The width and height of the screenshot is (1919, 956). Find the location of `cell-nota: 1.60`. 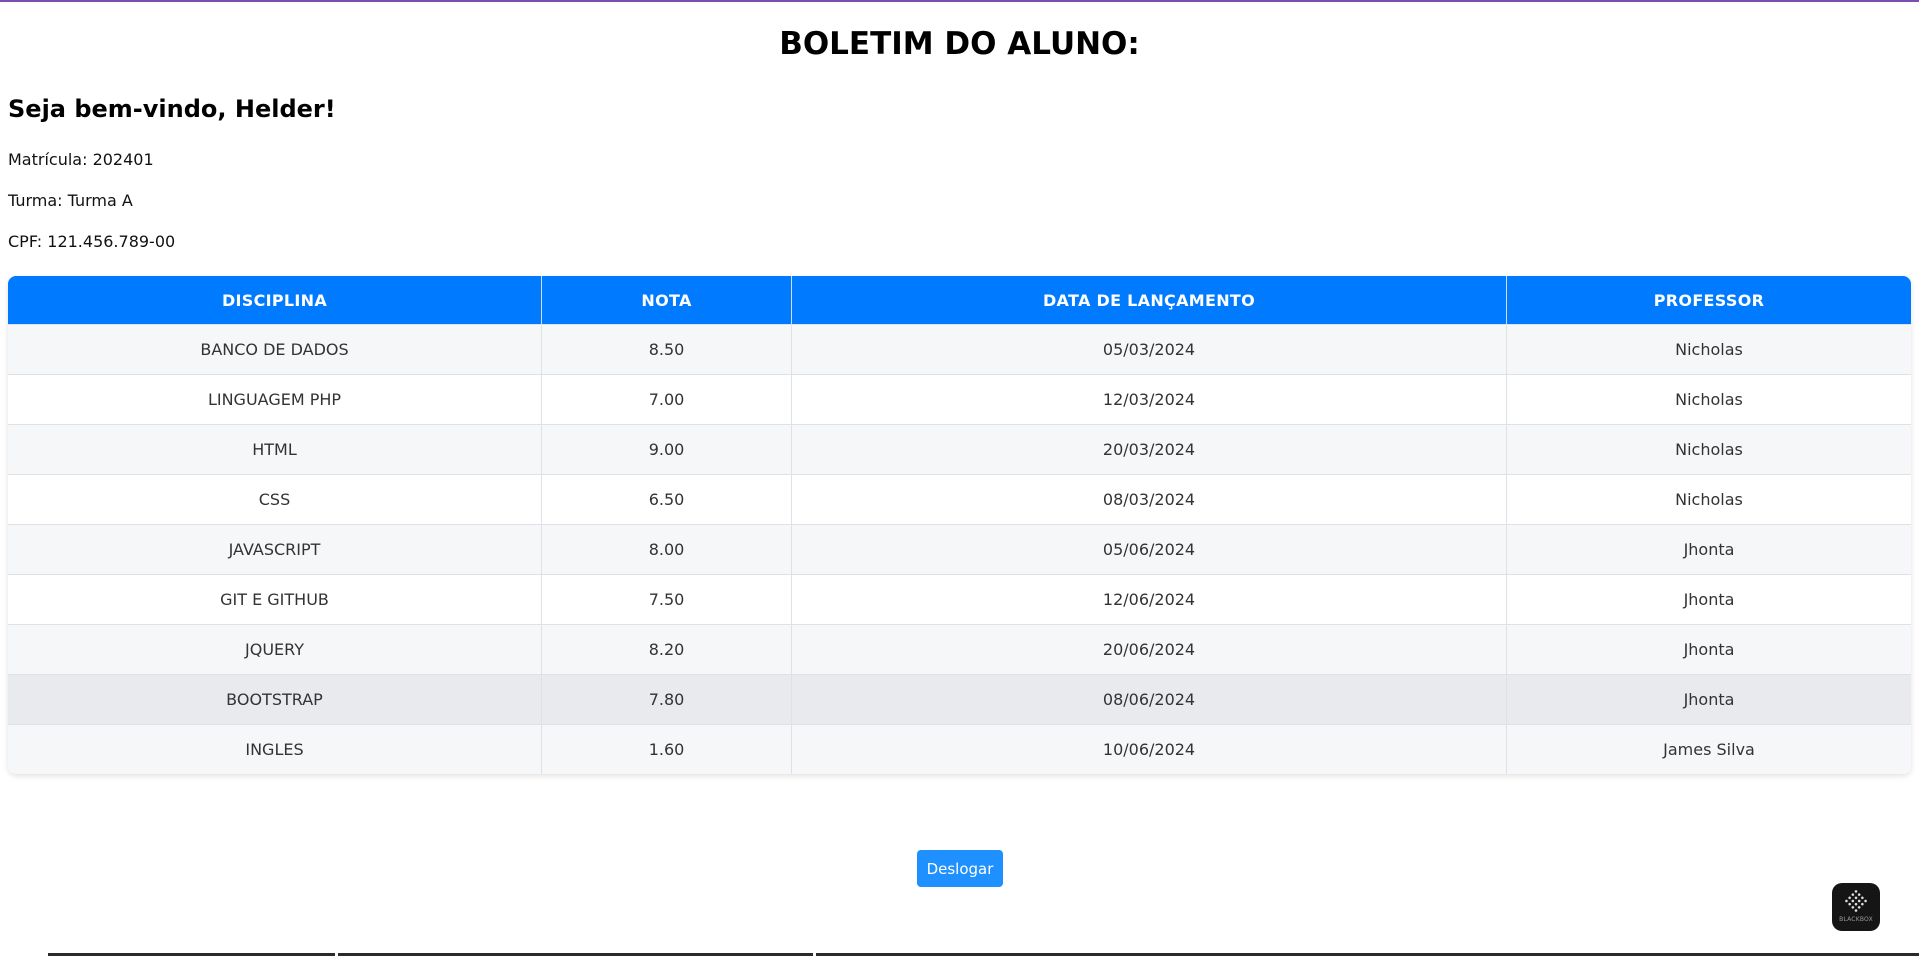

cell-nota: 1.60 is located at coordinates (667, 749).